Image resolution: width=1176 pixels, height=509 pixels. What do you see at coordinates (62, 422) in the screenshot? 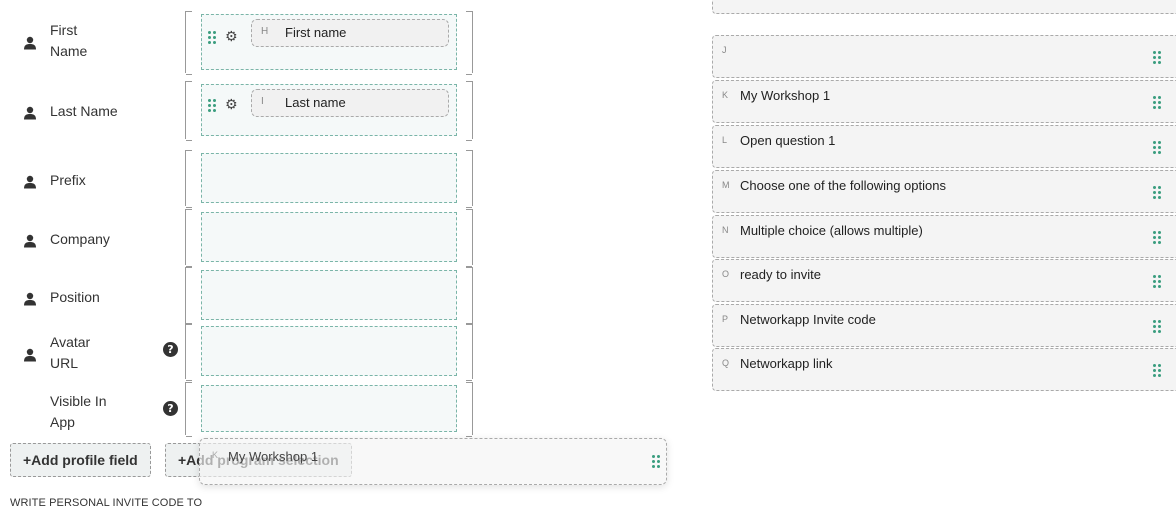
I see `field-label-line: App` at bounding box center [62, 422].